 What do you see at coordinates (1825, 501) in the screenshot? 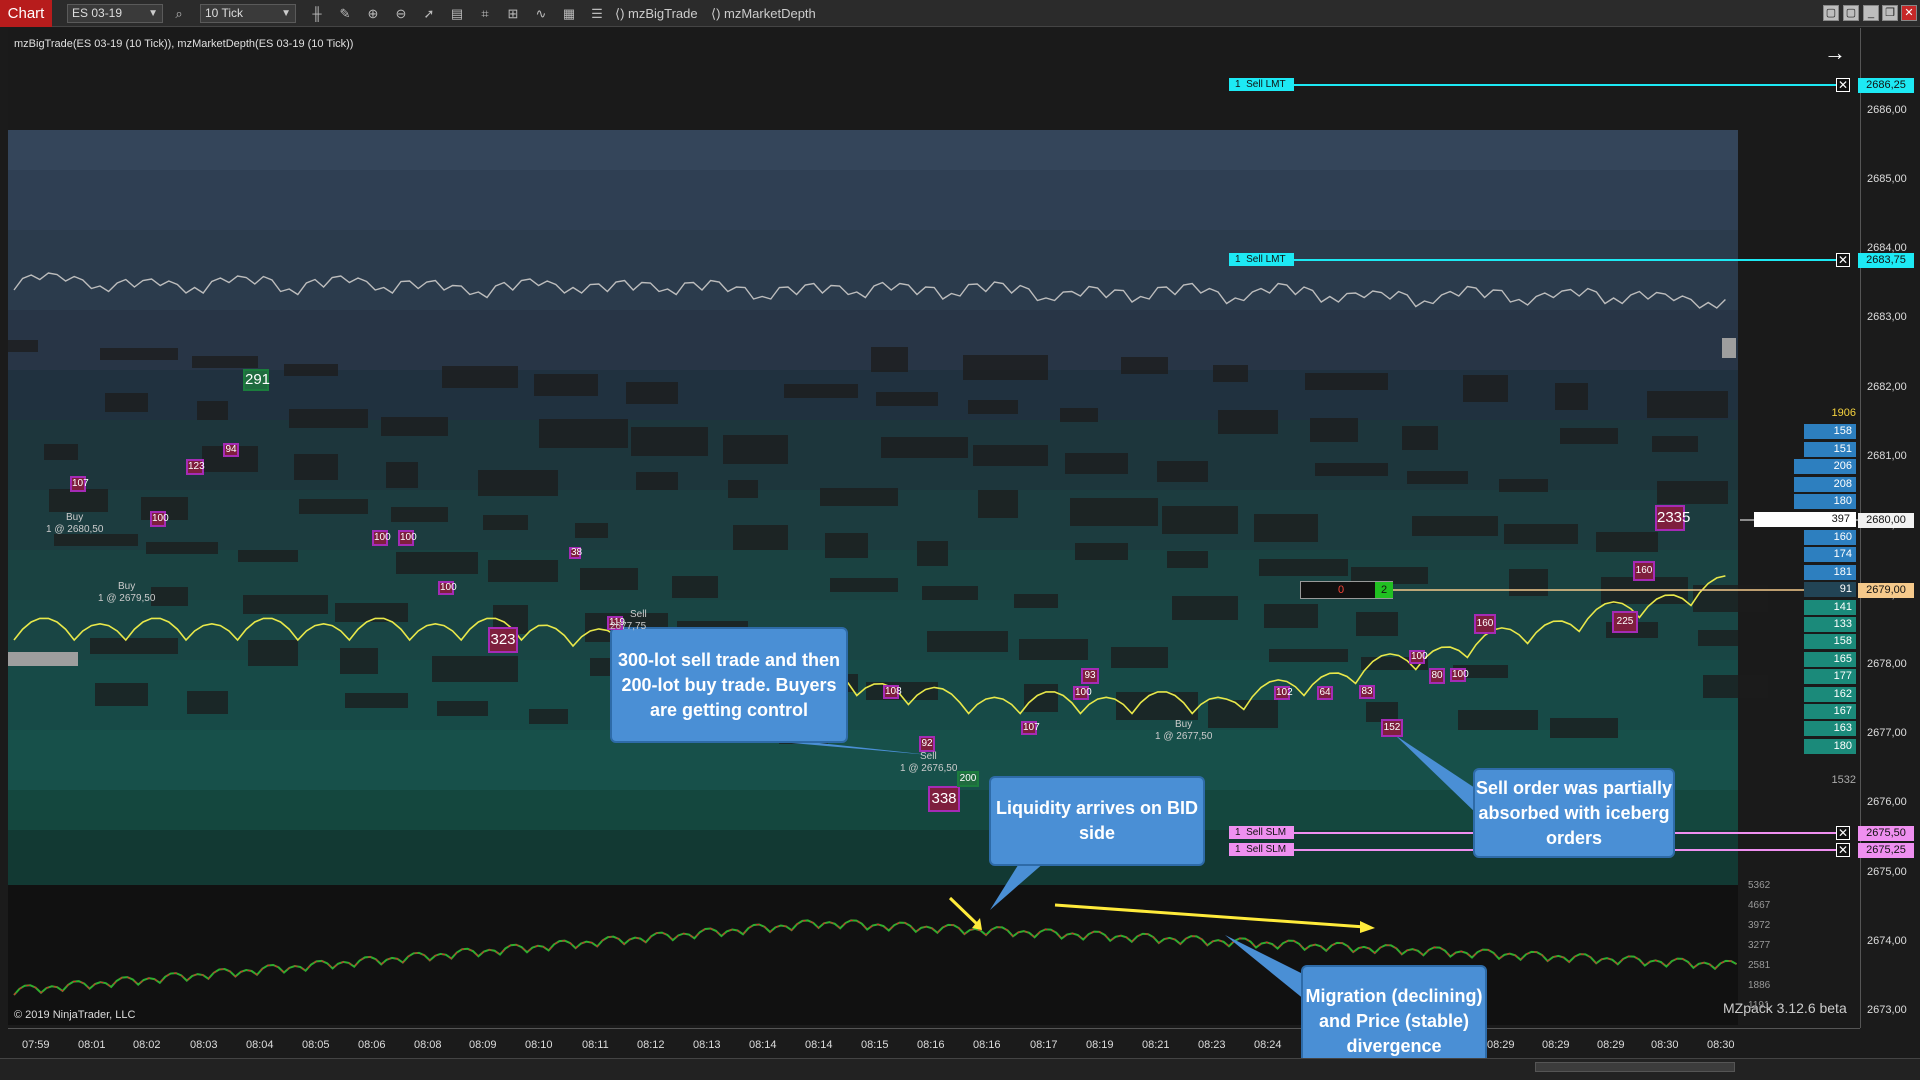
I see `ask-volume: 180` at bounding box center [1825, 501].